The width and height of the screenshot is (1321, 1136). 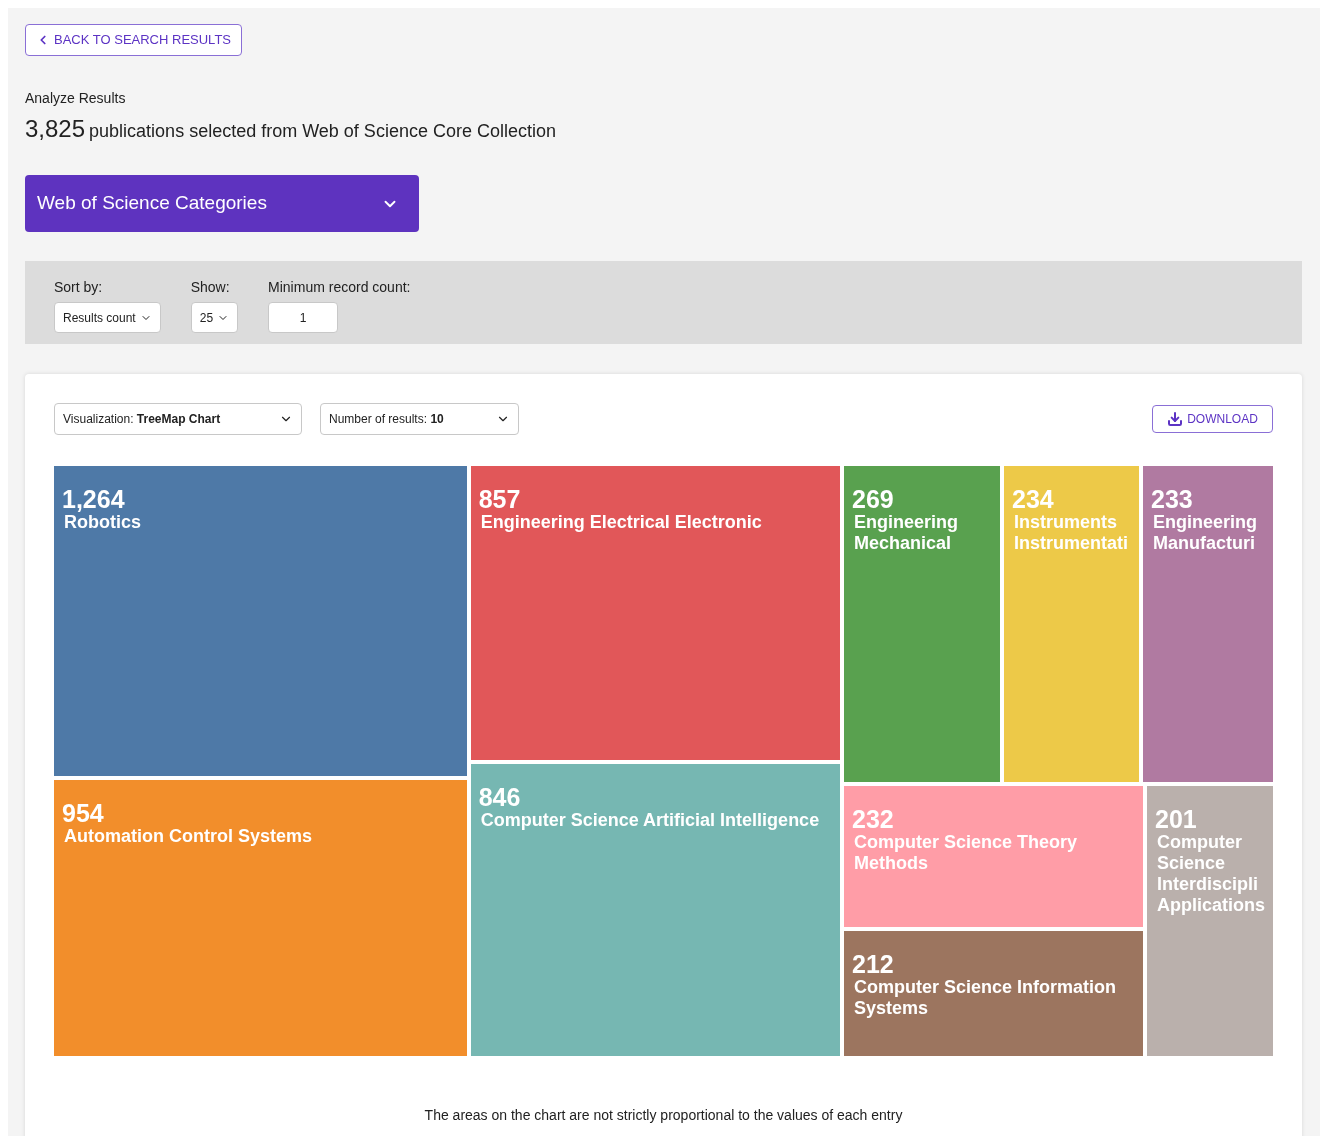 I want to click on tile-value: 846, so click(x=499, y=797).